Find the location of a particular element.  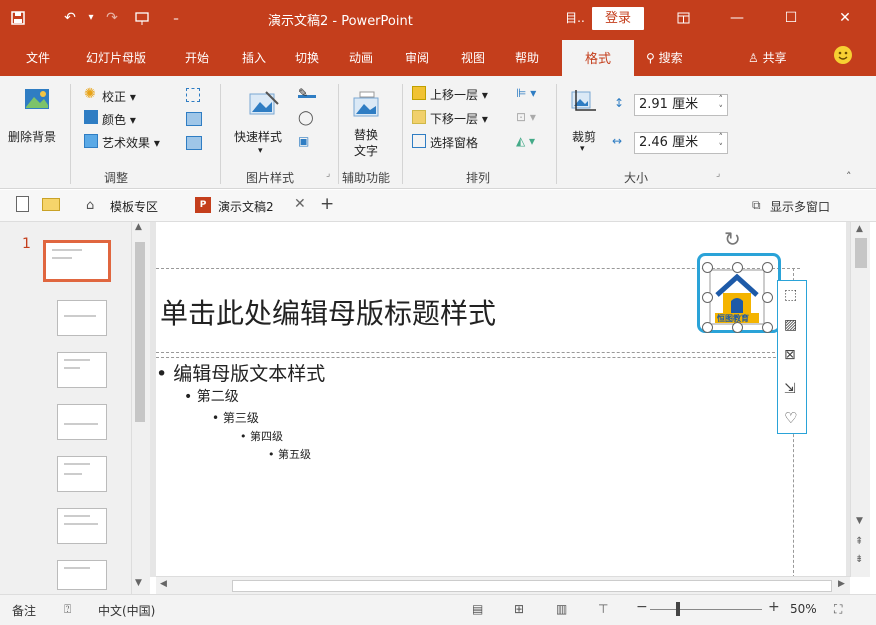

alt-text-label-2: 文字 is located at coordinates (366, 150).